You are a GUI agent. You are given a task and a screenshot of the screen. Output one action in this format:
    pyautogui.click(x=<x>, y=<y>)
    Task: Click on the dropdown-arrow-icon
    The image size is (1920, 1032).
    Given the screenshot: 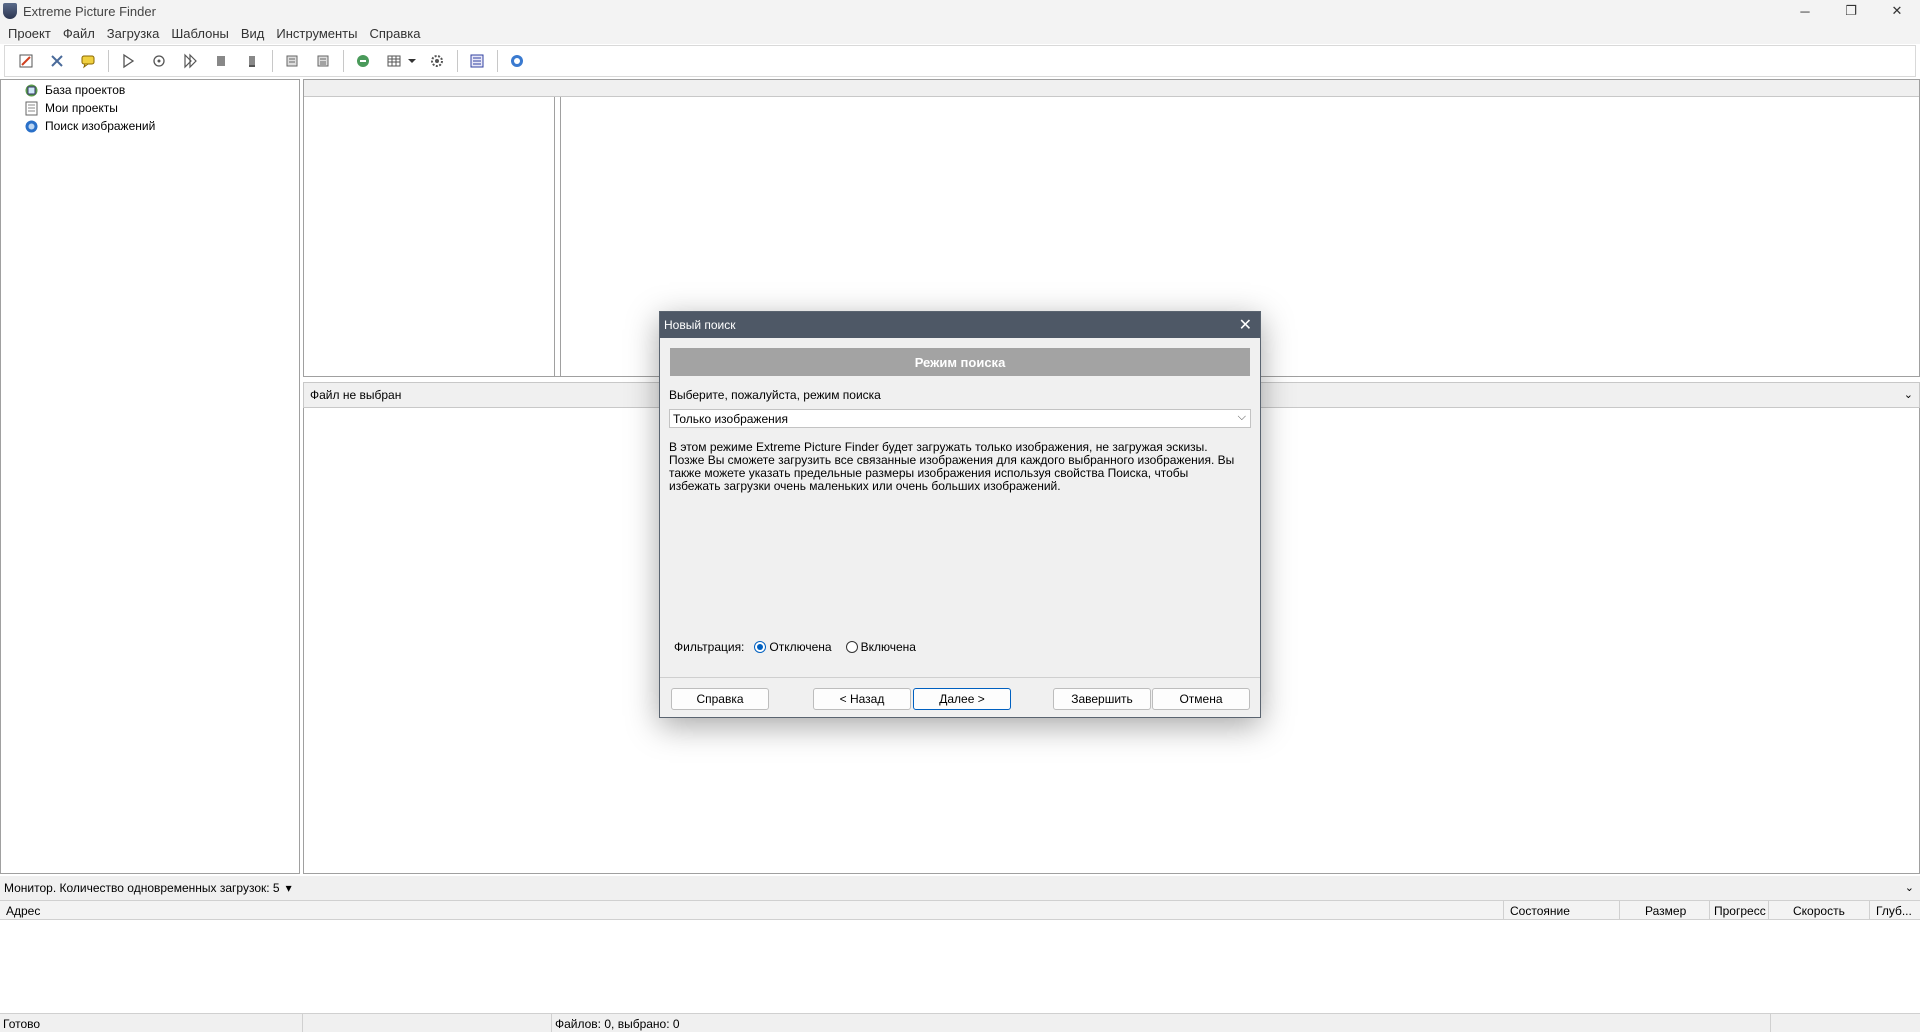 What is the action you would take?
    pyautogui.click(x=412, y=61)
    